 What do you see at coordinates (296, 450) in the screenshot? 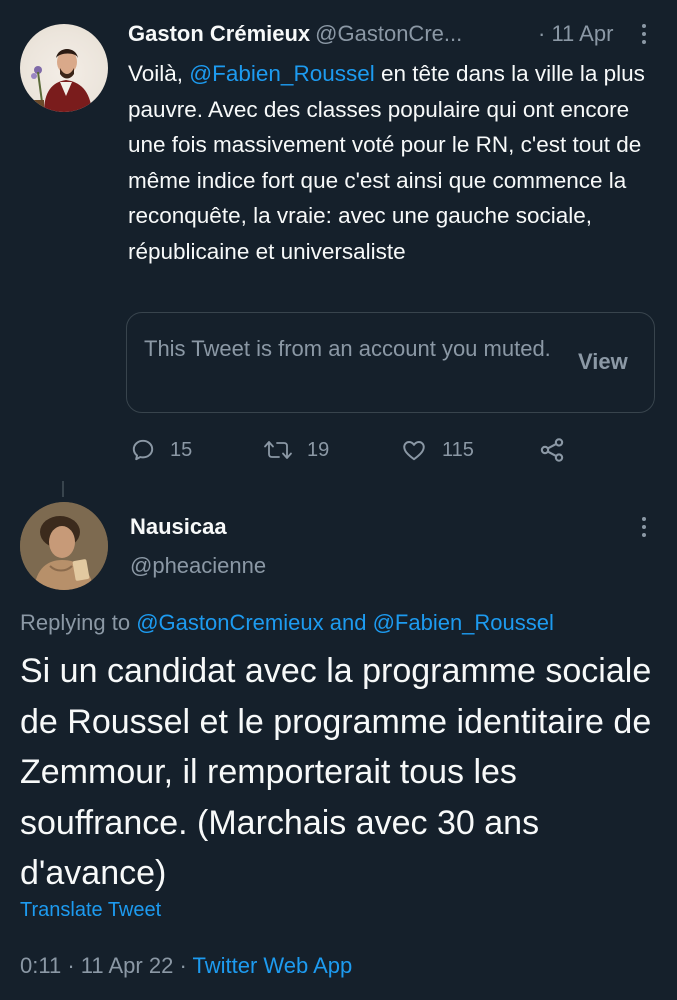
I see `retweet-button: 19` at bounding box center [296, 450].